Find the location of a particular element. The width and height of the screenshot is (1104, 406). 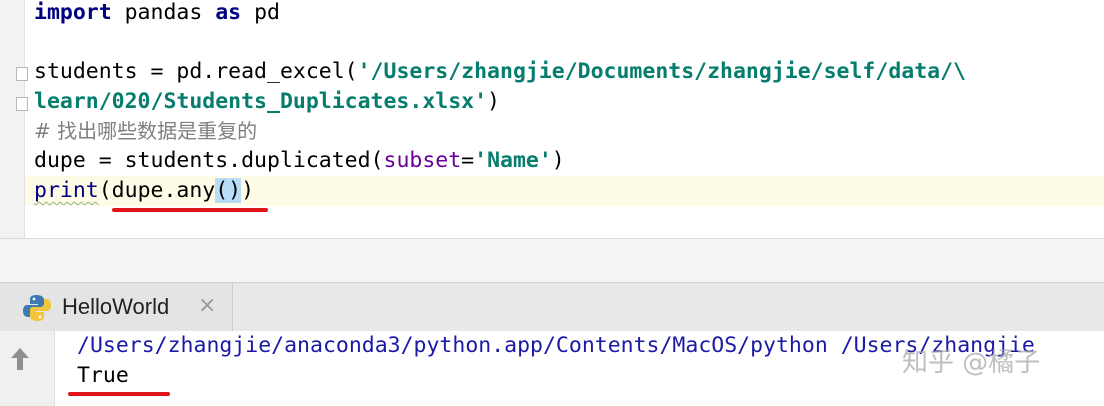

tab-title: HelloWorld is located at coordinates (116, 306).